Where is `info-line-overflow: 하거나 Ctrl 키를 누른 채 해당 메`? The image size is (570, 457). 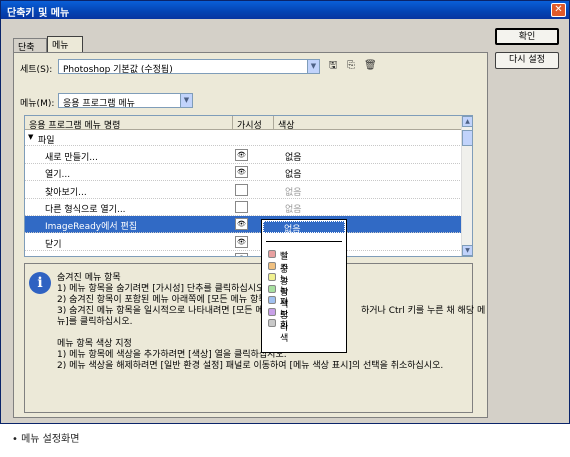 info-line-overflow: 하거나 Ctrl 키를 누른 채 해당 메 is located at coordinates (423, 311).